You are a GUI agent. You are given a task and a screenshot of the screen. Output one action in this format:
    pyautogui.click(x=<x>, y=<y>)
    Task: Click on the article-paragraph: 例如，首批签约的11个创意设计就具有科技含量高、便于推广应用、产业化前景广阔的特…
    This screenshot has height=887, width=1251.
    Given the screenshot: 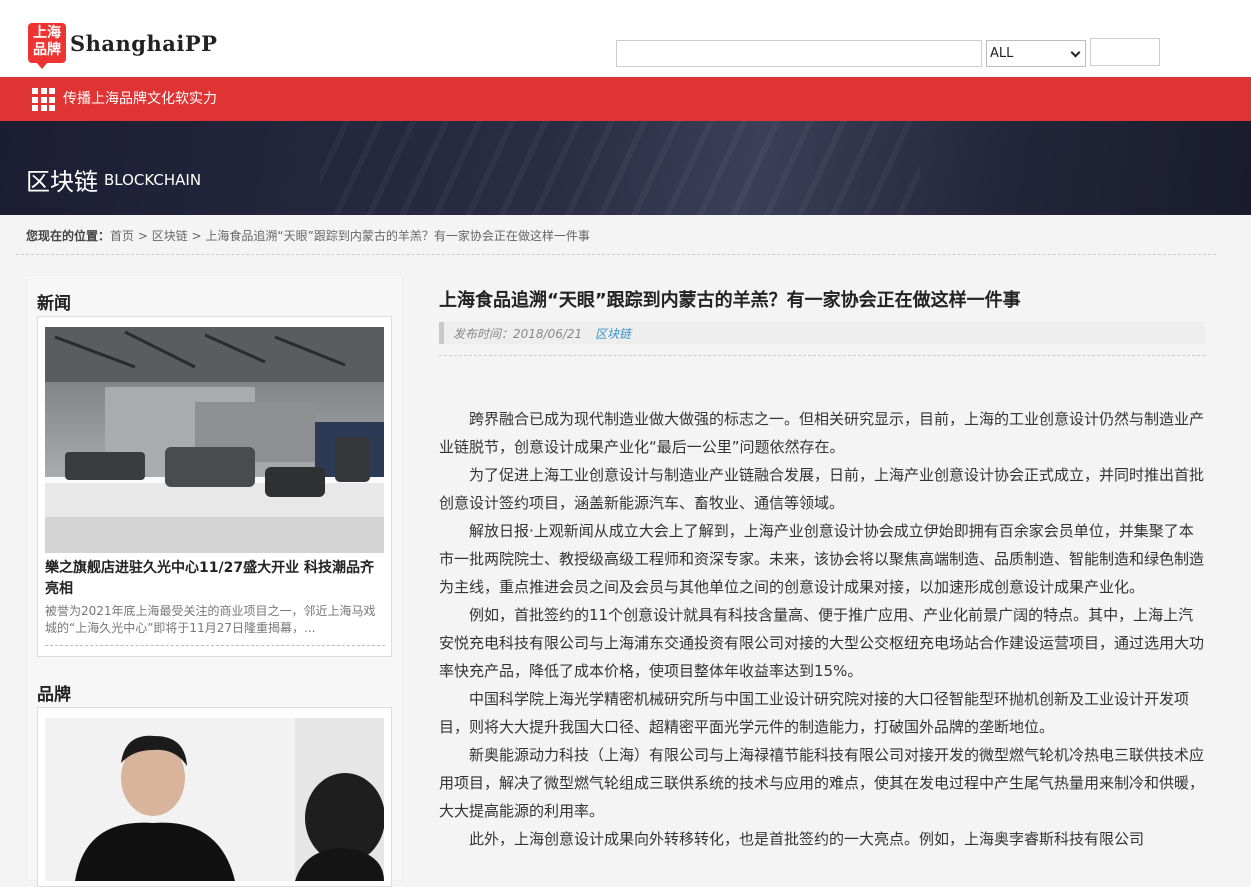 What is the action you would take?
    pyautogui.click(x=822, y=643)
    